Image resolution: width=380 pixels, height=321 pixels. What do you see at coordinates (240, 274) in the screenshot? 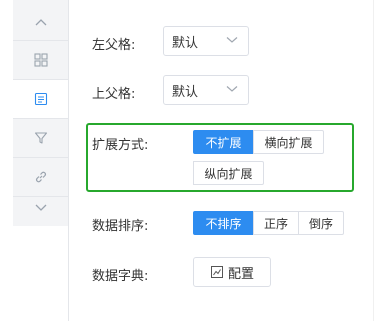
I see `config-button-label: 配置` at bounding box center [240, 274].